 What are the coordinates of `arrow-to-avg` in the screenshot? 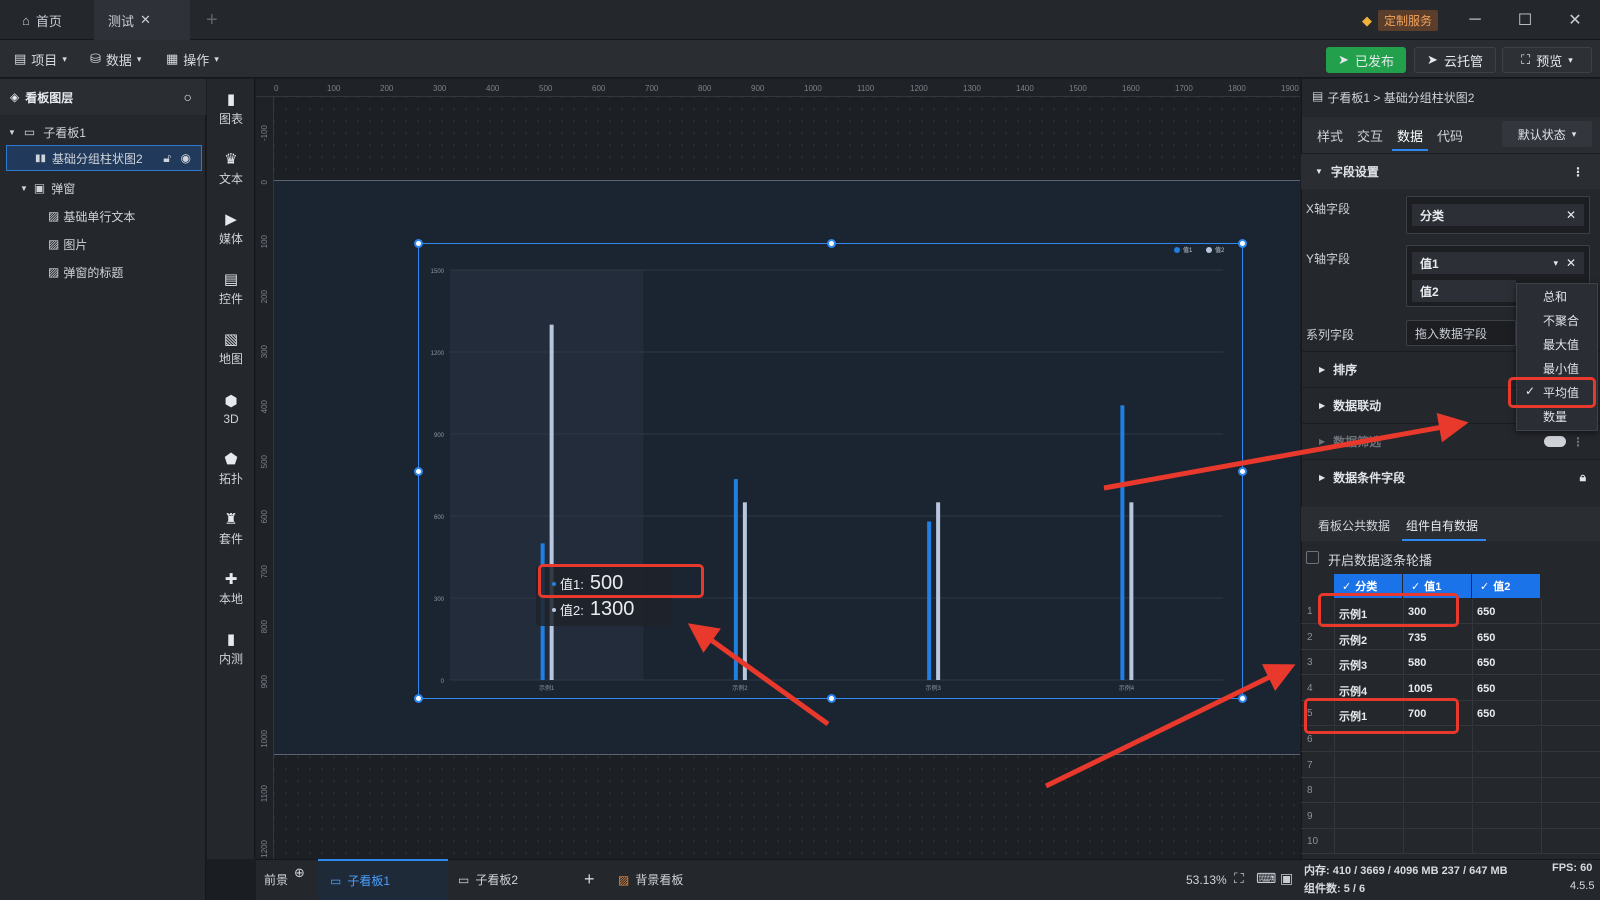 It's located at (1286, 451).